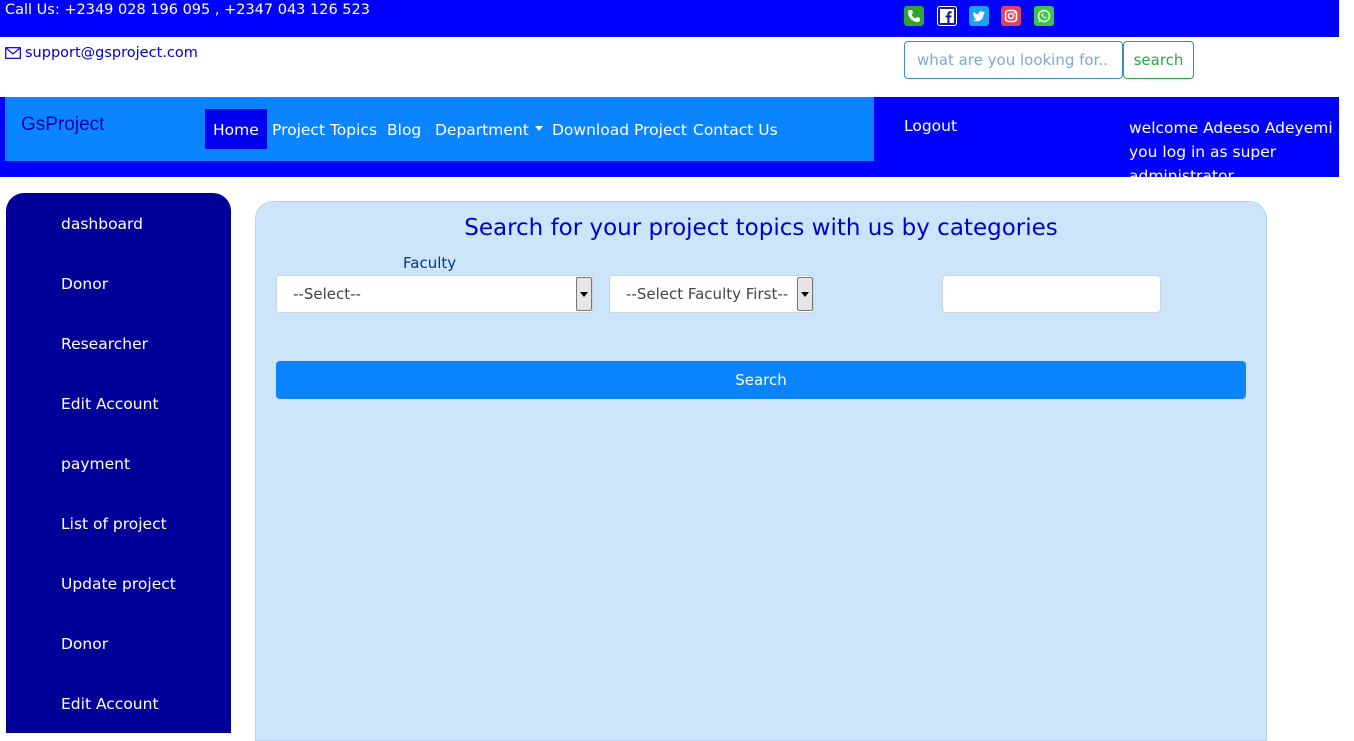 The width and height of the screenshot is (1354, 741). I want to click on nav-project-topics: Project Topics, so click(324, 129).